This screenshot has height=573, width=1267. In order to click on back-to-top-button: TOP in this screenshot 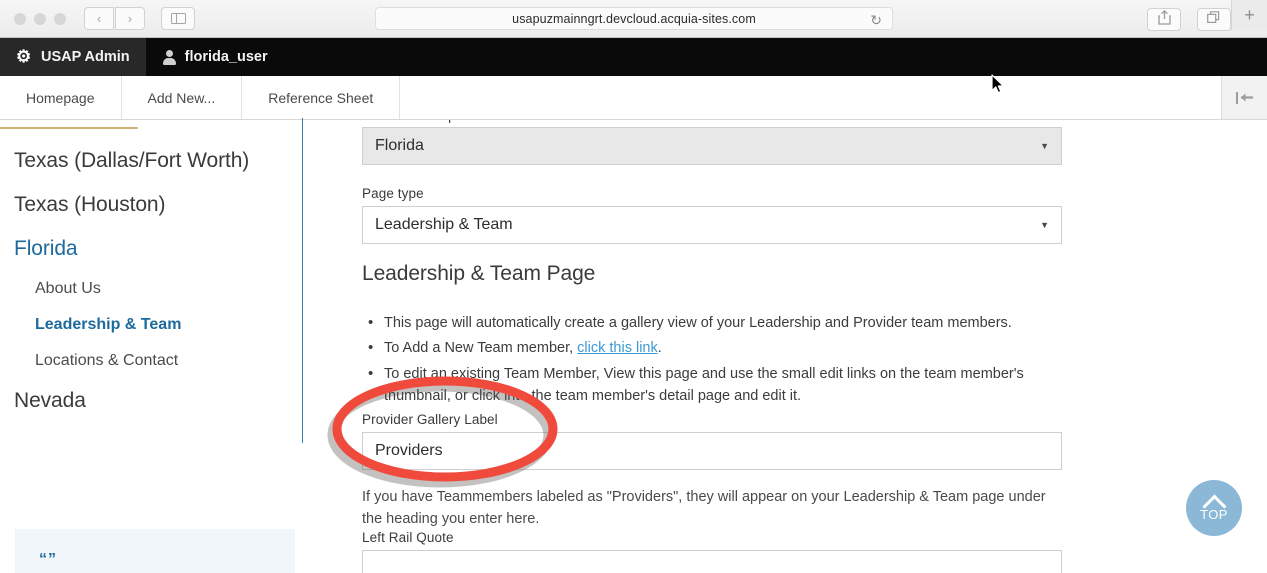, I will do `click(1214, 508)`.